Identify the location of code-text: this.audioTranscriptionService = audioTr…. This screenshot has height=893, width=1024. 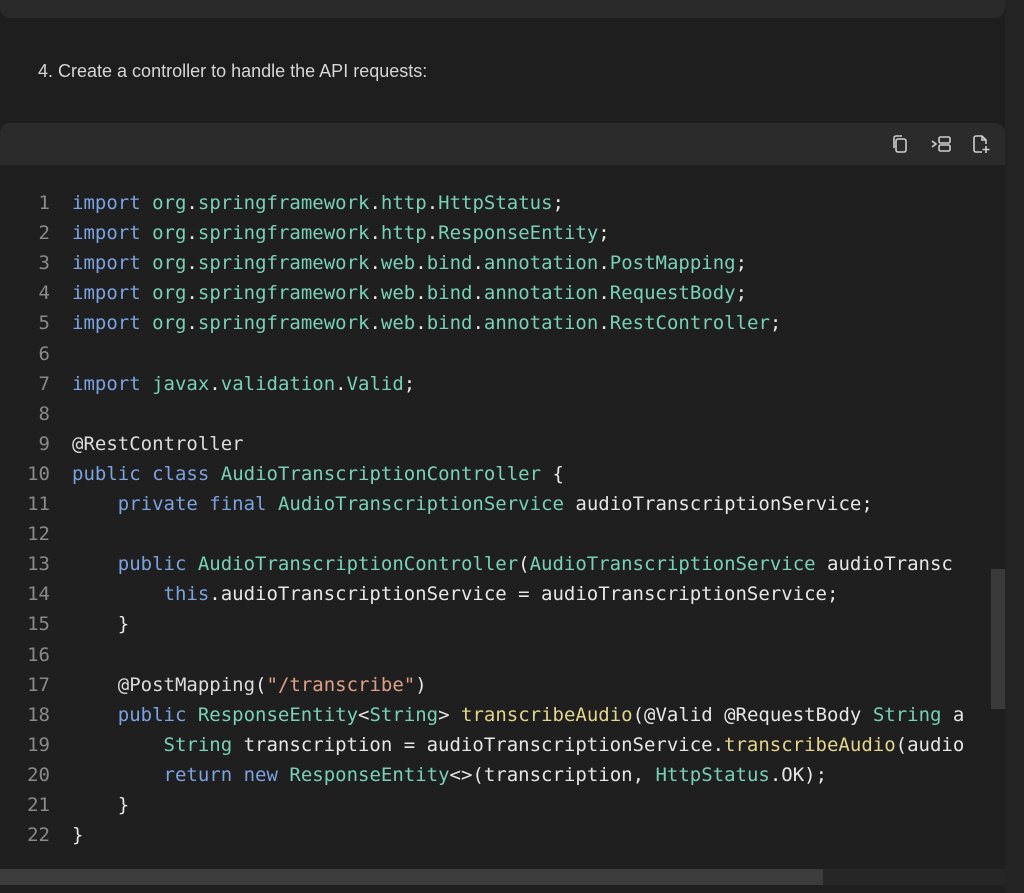
(455, 594).